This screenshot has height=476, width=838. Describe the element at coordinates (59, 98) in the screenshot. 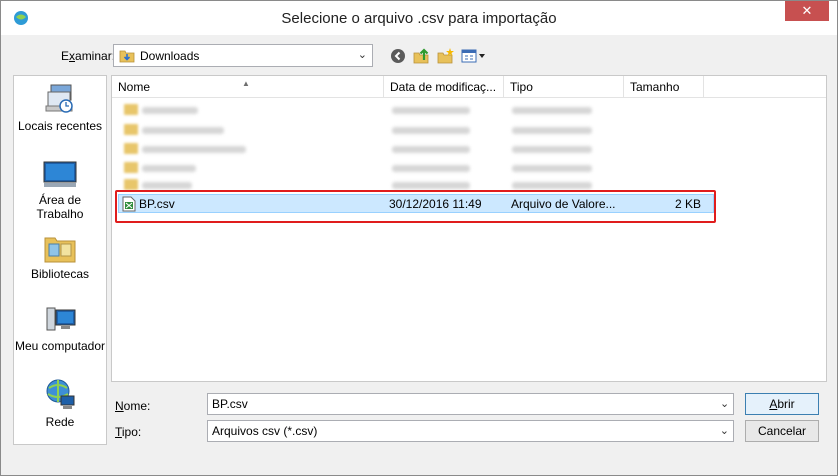

I see `recent-places-icon` at that location.